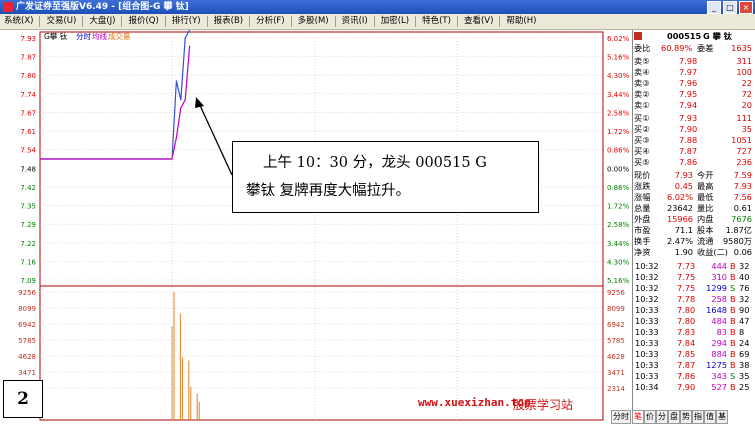  What do you see at coordinates (647, 387) in the screenshot?
I see `tick-time: 10:34` at bounding box center [647, 387].